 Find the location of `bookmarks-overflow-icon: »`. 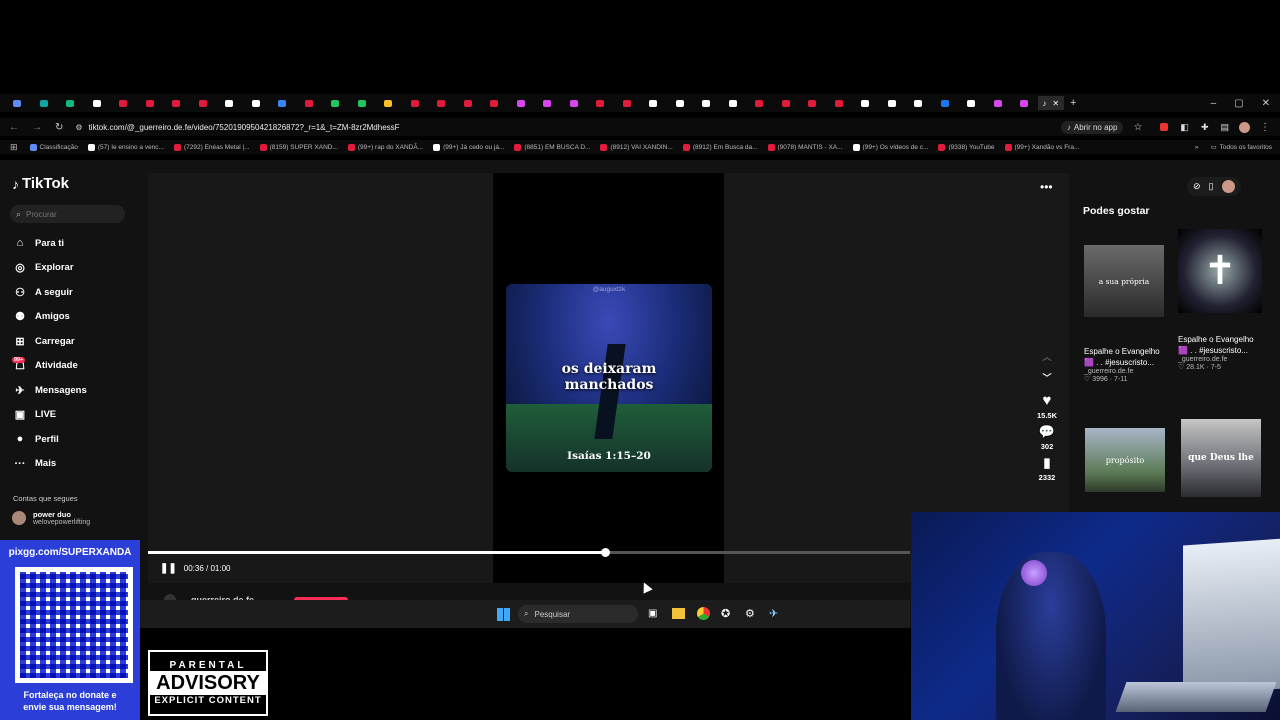

bookmarks-overflow-icon: » is located at coordinates (1197, 147).